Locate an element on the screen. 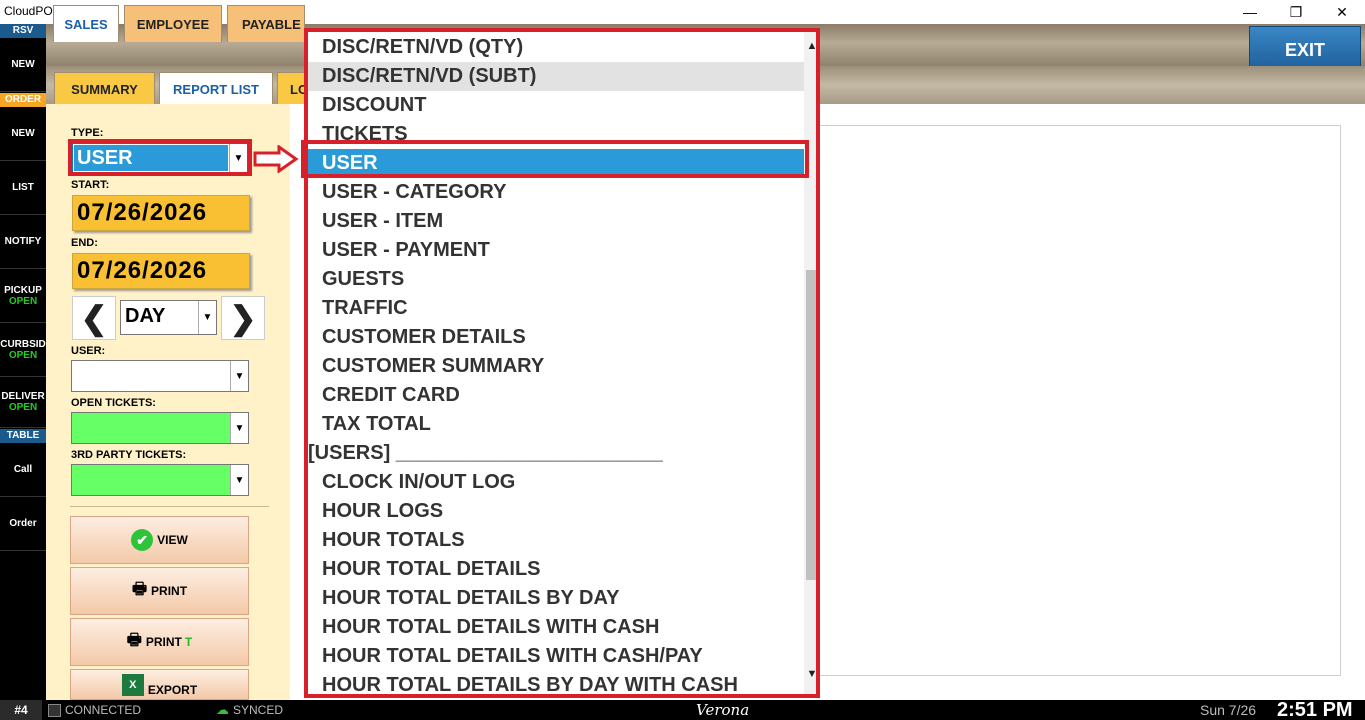 This screenshot has height=720, width=1365. sidebar-item-list: LIST is located at coordinates (23, 188).